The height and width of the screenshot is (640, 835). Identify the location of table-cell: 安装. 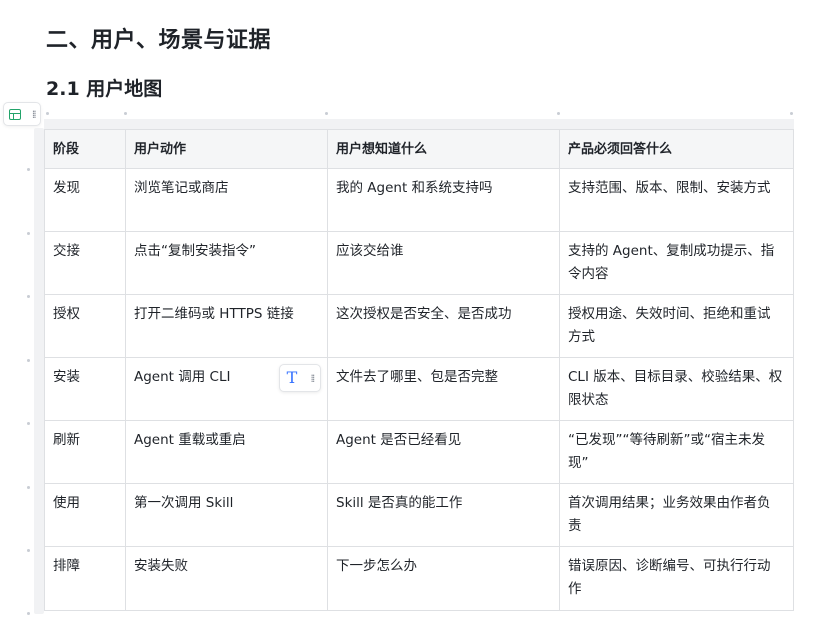
(85, 389).